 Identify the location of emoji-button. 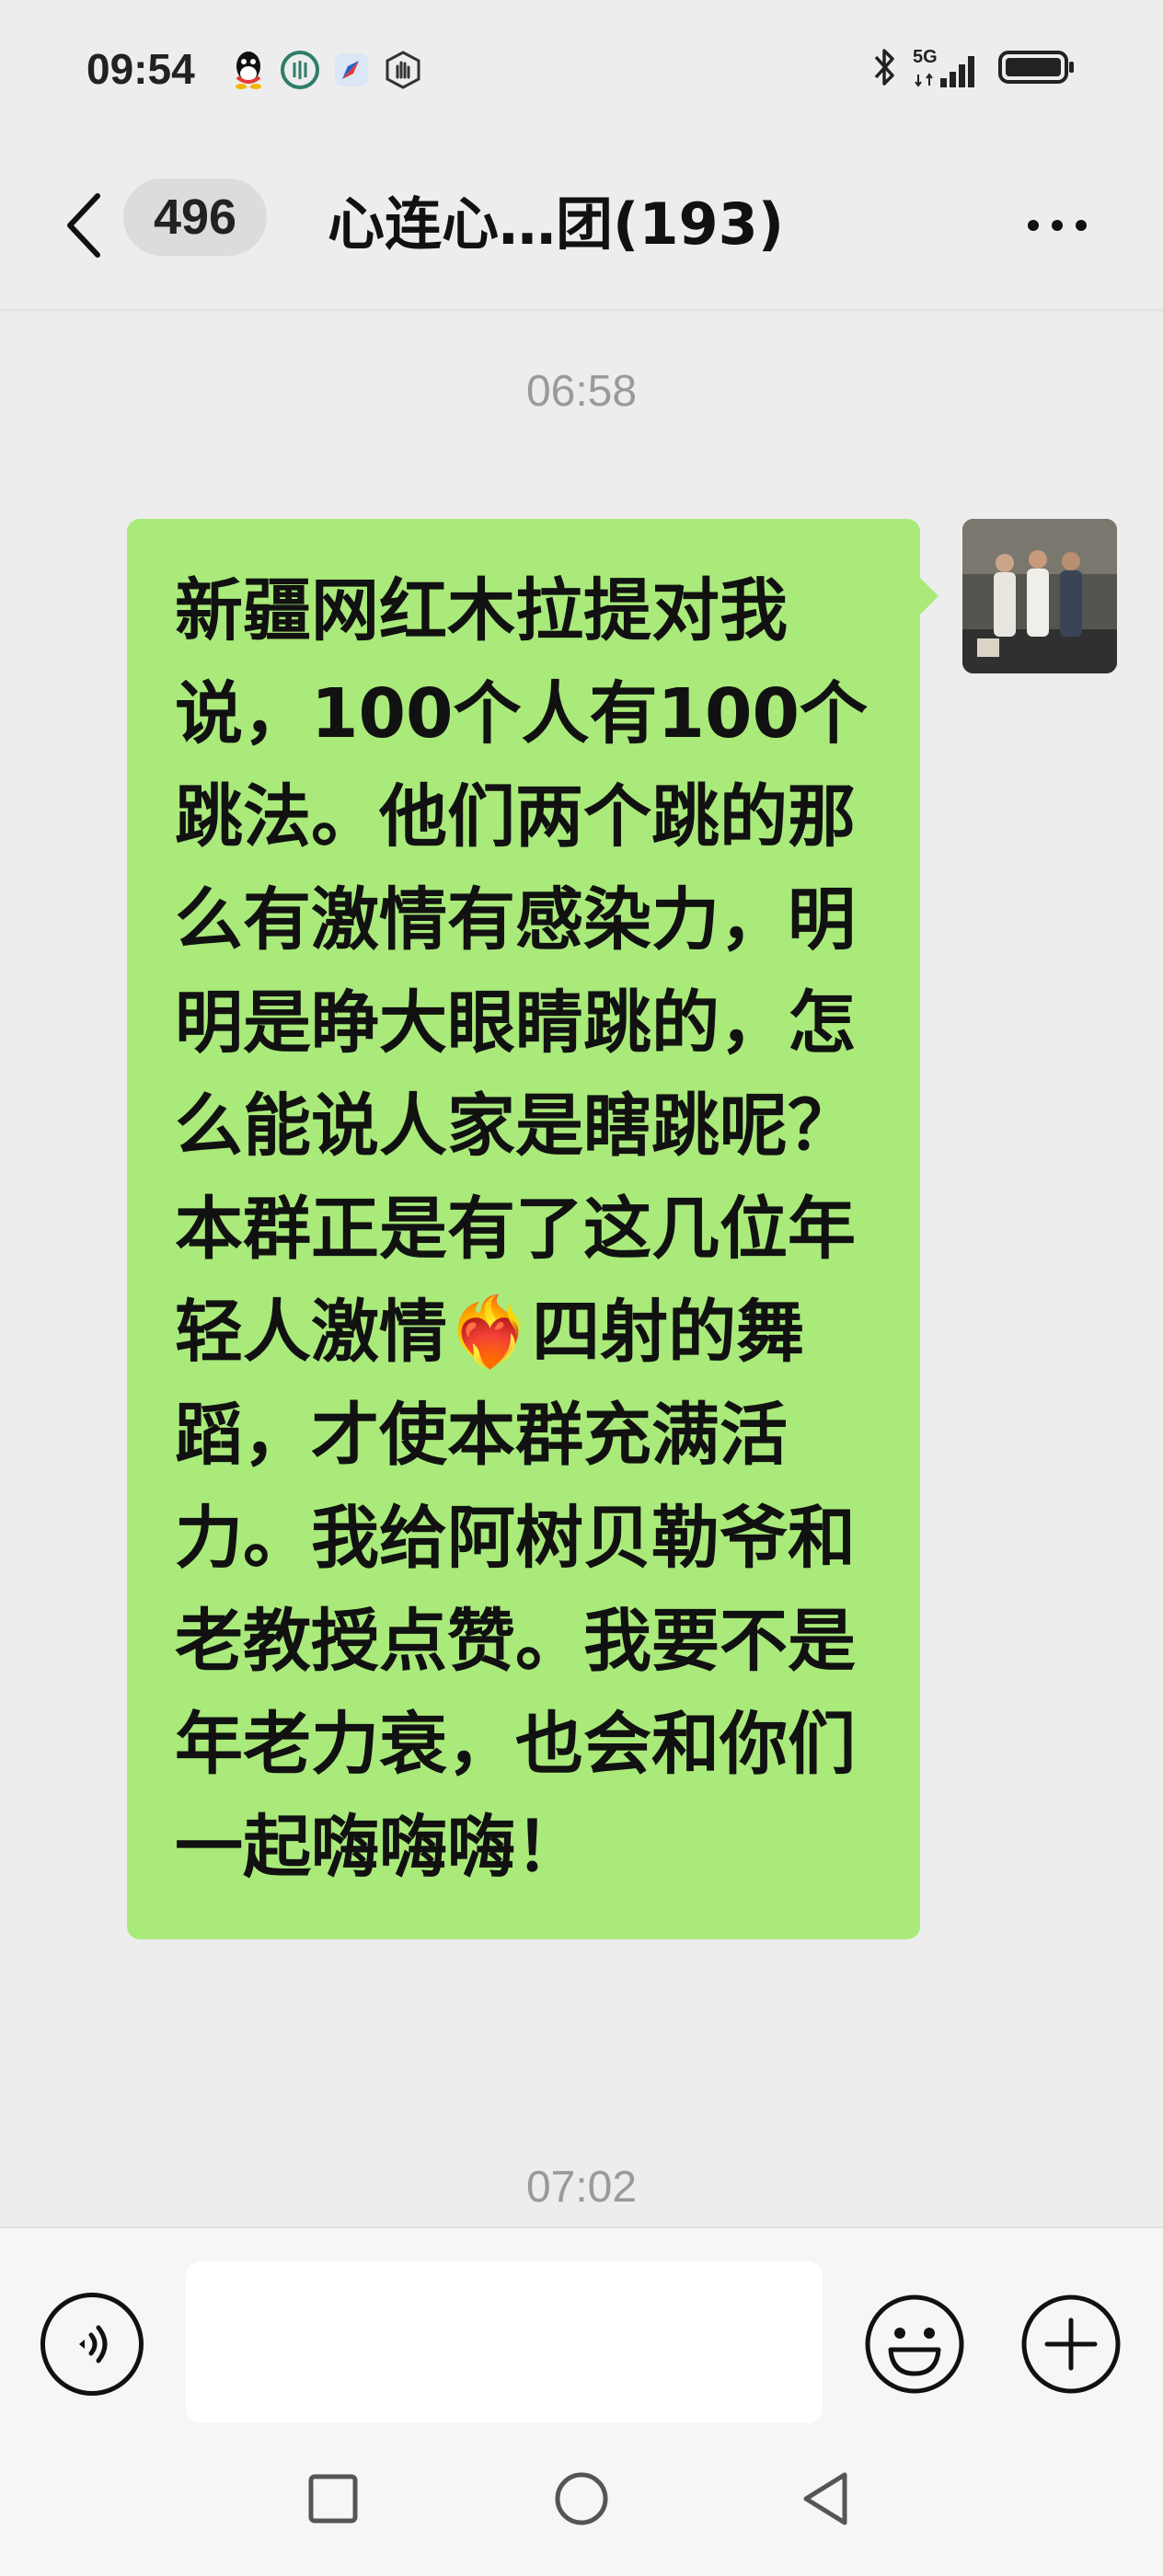
(914, 2344).